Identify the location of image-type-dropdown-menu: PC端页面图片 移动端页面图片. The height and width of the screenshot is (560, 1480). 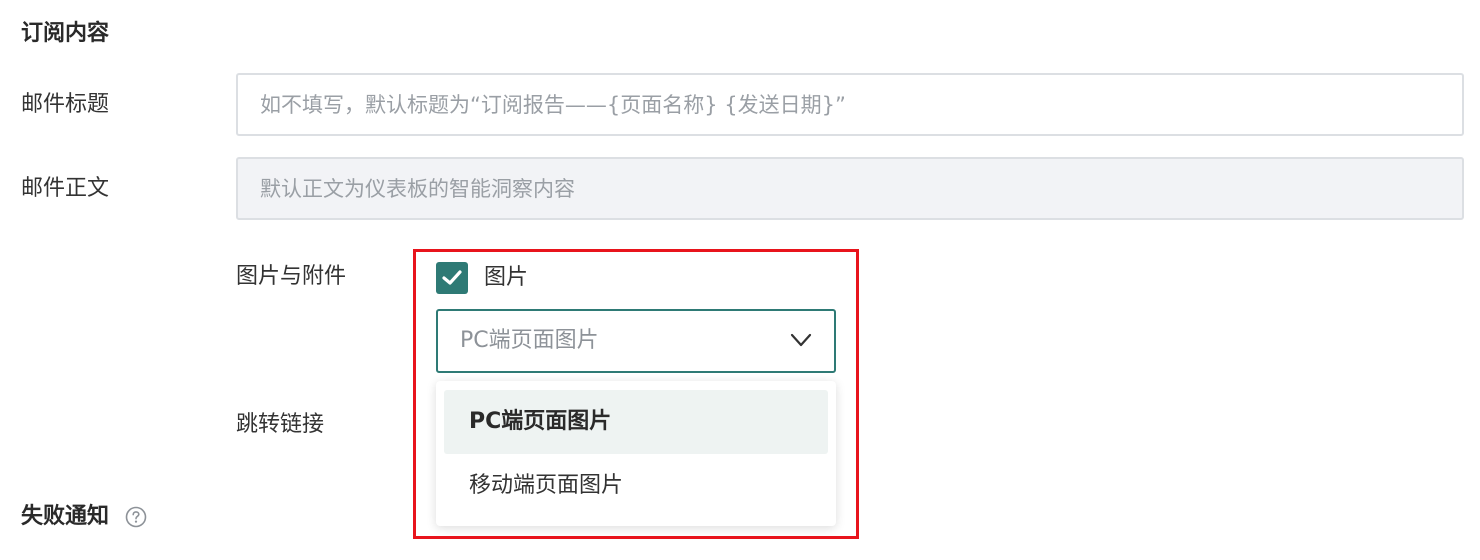
(636, 453).